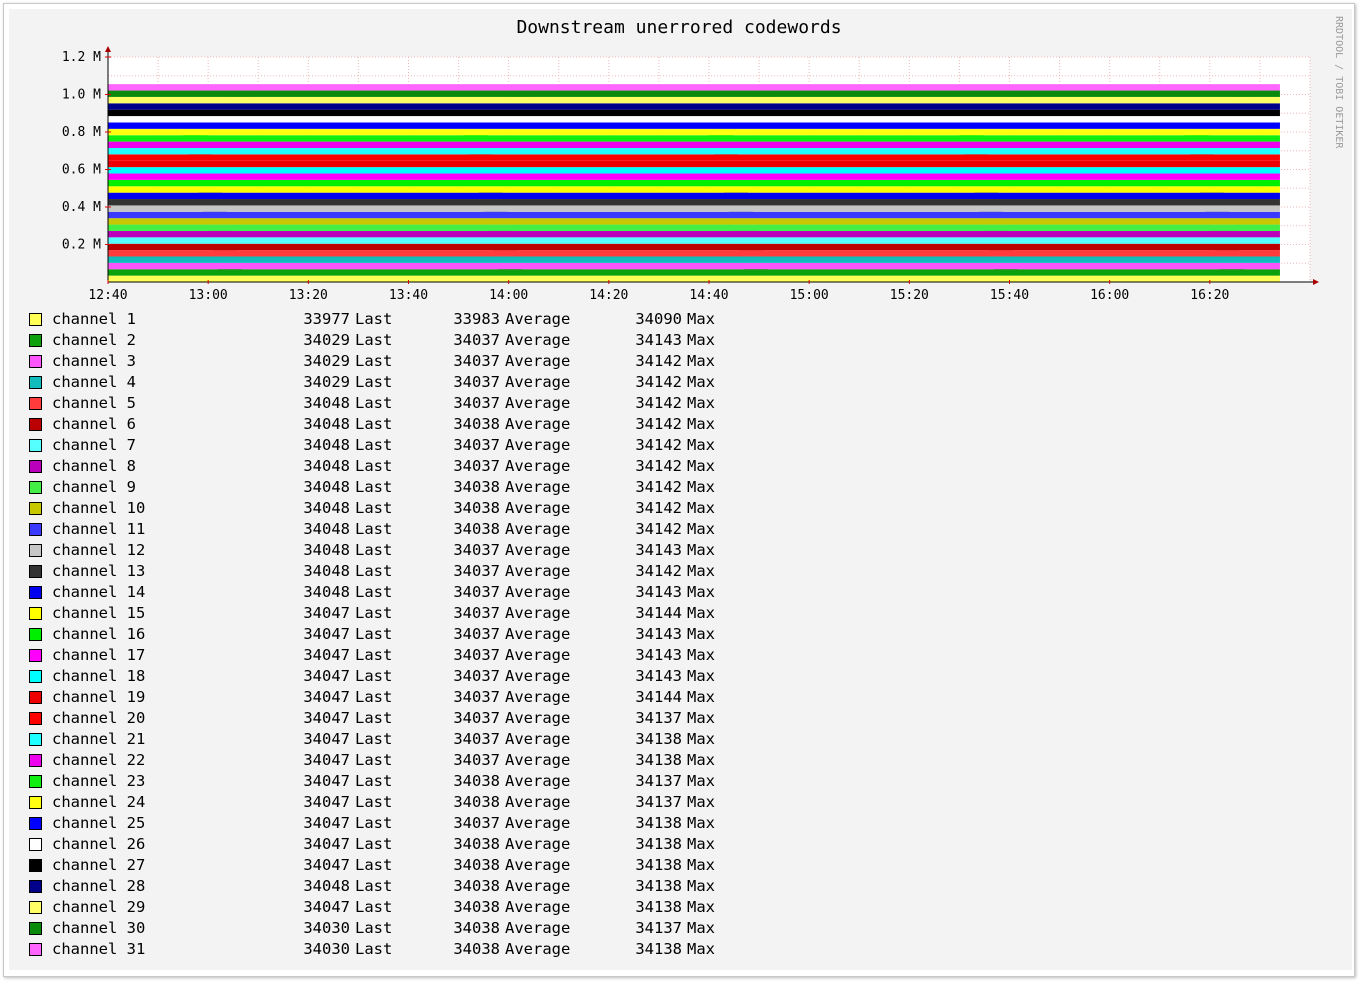  I want to click on y-tick-label: 0.6 M, so click(81, 170).